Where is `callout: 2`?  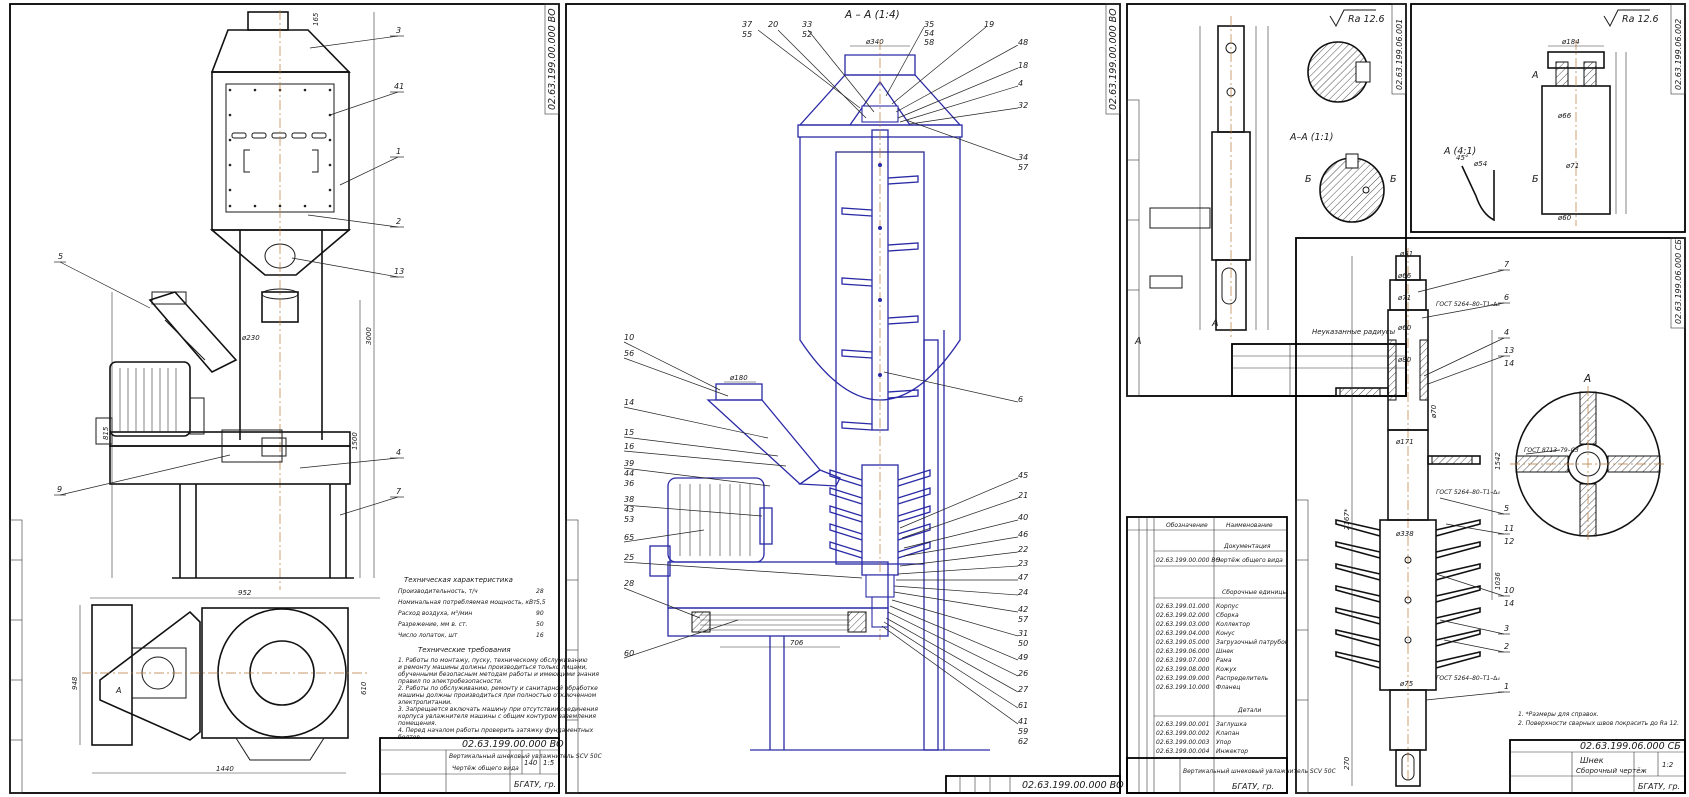
callout: 2 is located at coordinates (1506, 646).